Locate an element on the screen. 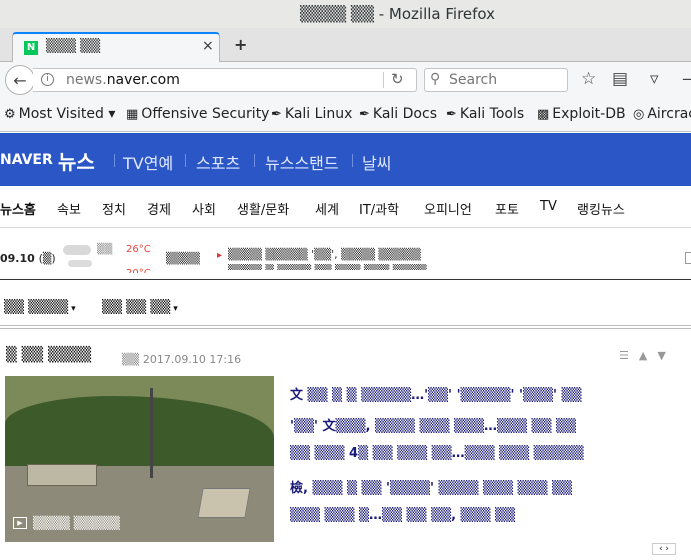 The height and width of the screenshot is (560, 691). library-icon: ▤ is located at coordinates (620, 79).